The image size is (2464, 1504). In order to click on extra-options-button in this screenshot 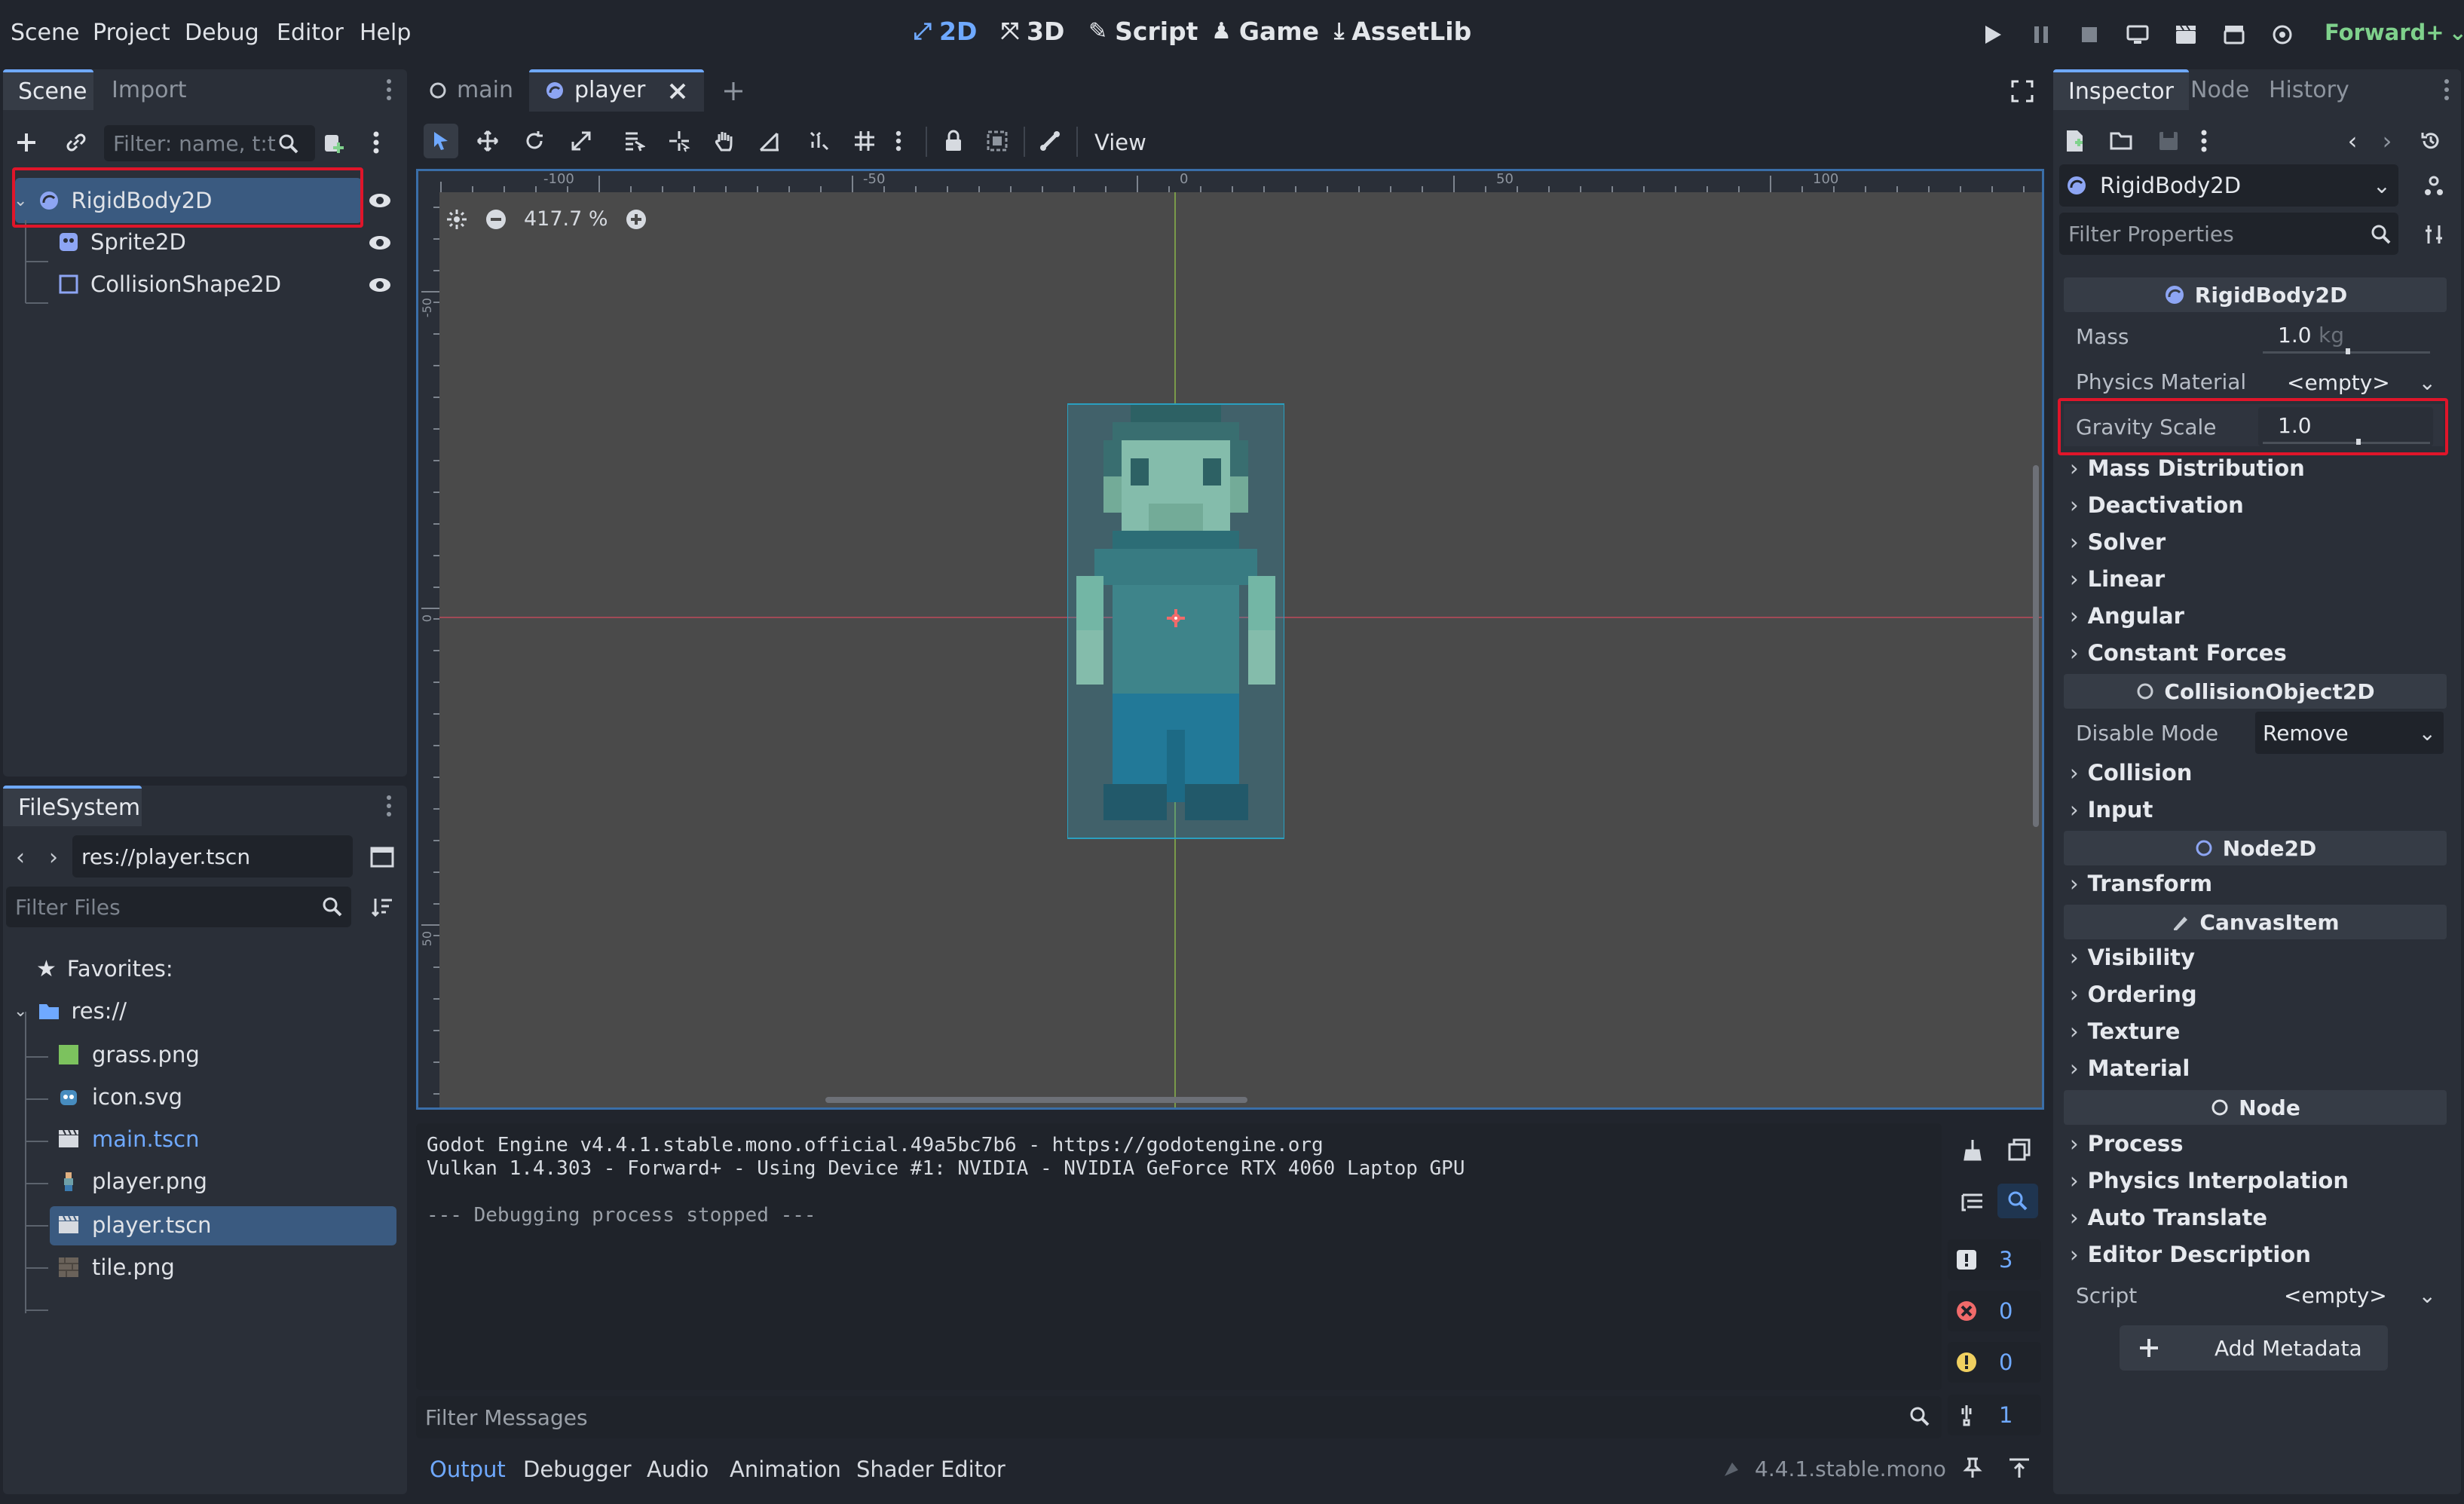, I will do `click(2204, 141)`.